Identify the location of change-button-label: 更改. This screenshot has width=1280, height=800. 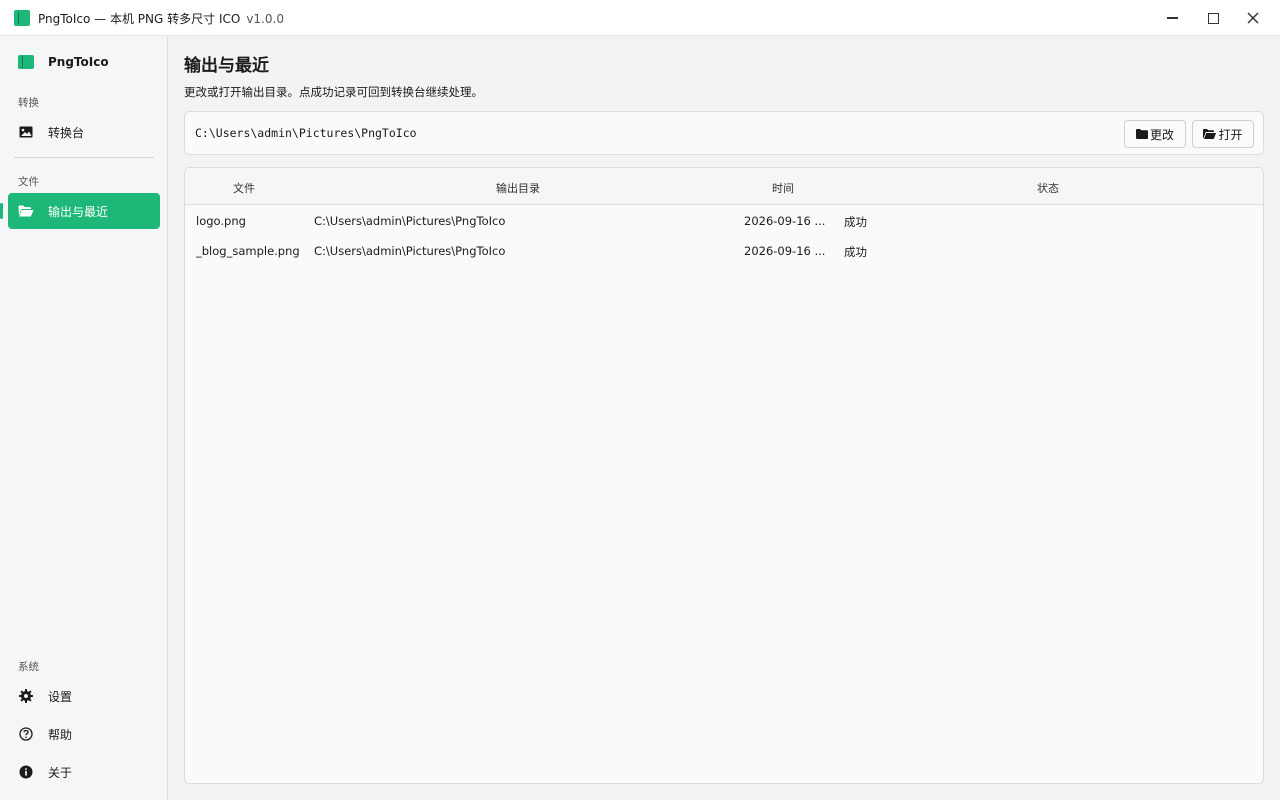
(1161, 134).